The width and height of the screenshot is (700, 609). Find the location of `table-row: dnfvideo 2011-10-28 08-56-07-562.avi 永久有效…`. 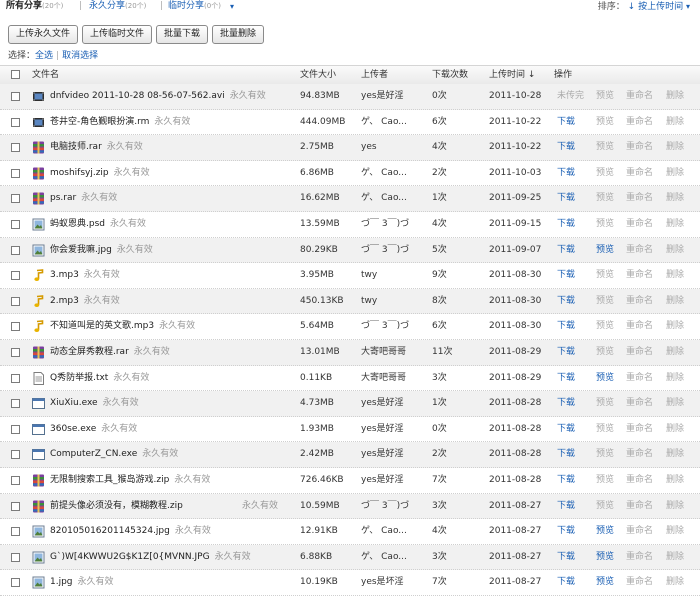

table-row: dnfvideo 2011-10-28 08-56-07-562.avi 永久有效… is located at coordinates (350, 97).